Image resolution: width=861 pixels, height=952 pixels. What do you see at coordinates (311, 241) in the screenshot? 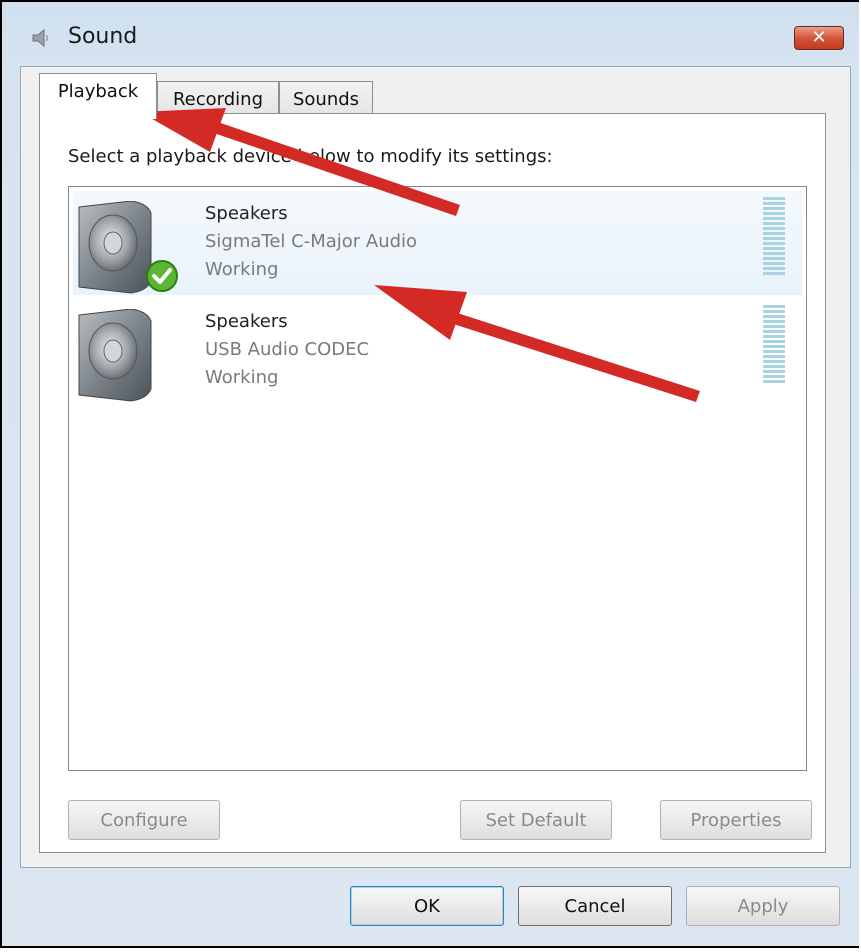
I see `device-driver: SigmaTel C-Major Audio` at bounding box center [311, 241].